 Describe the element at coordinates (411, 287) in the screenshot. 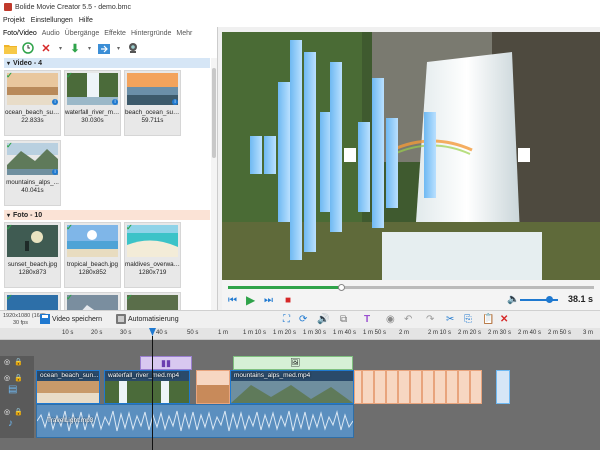

I see `seek-bar` at that location.